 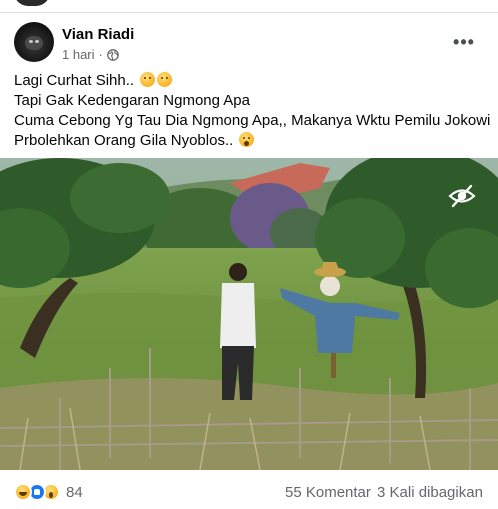 What do you see at coordinates (78, 54) in the screenshot?
I see `post-time: 1 hari` at bounding box center [78, 54].